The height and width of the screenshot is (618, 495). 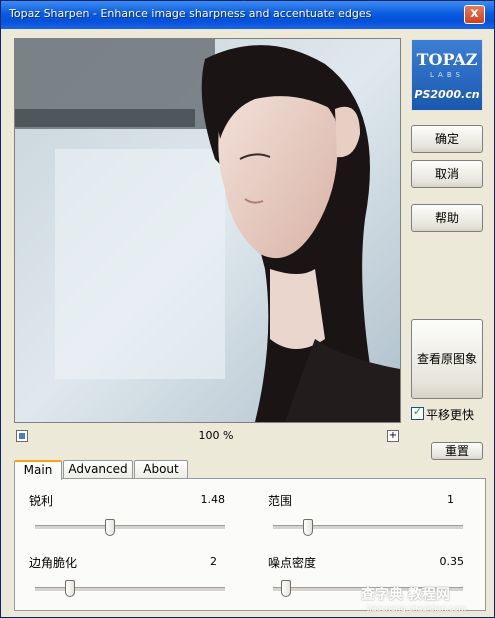 What do you see at coordinates (450, 415) in the screenshot?
I see `pan-faster-label: 平移更快` at bounding box center [450, 415].